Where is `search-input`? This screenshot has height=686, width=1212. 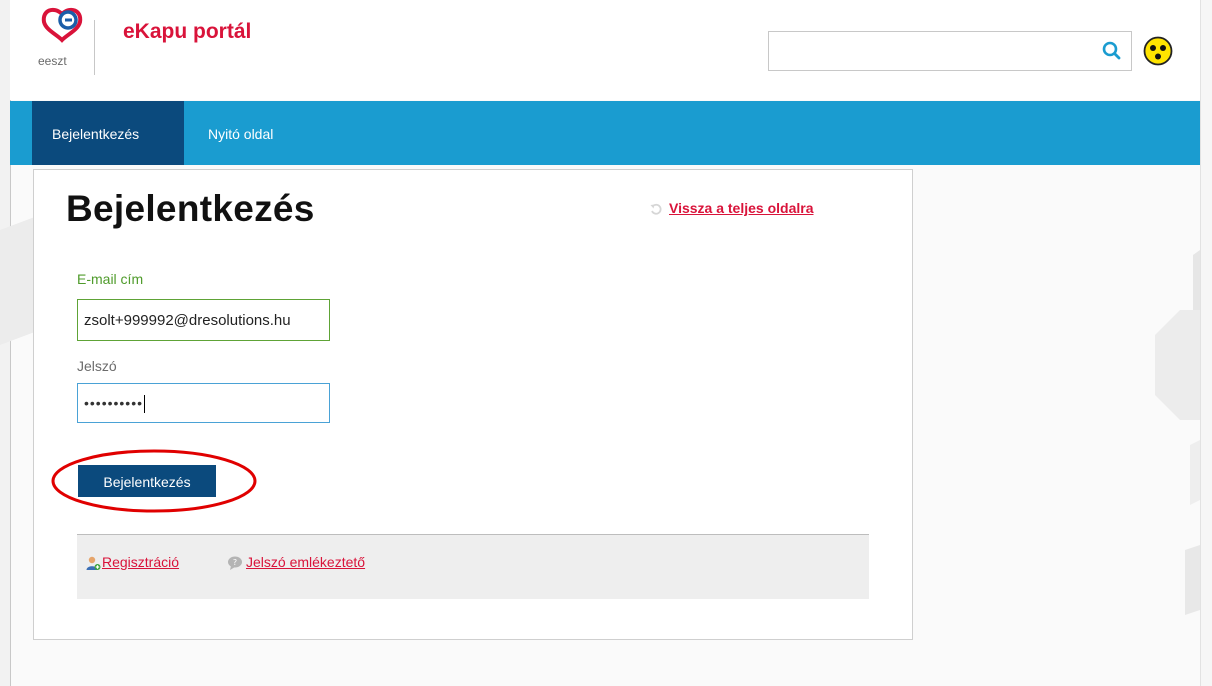
search-input is located at coordinates (924, 51).